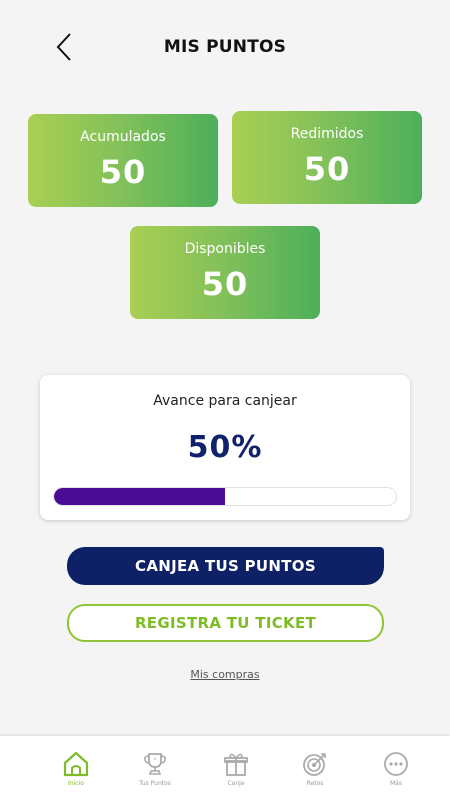 The width and height of the screenshot is (450, 800). Describe the element at coordinates (327, 134) in the screenshot. I see `card-label: Redimidos` at that location.